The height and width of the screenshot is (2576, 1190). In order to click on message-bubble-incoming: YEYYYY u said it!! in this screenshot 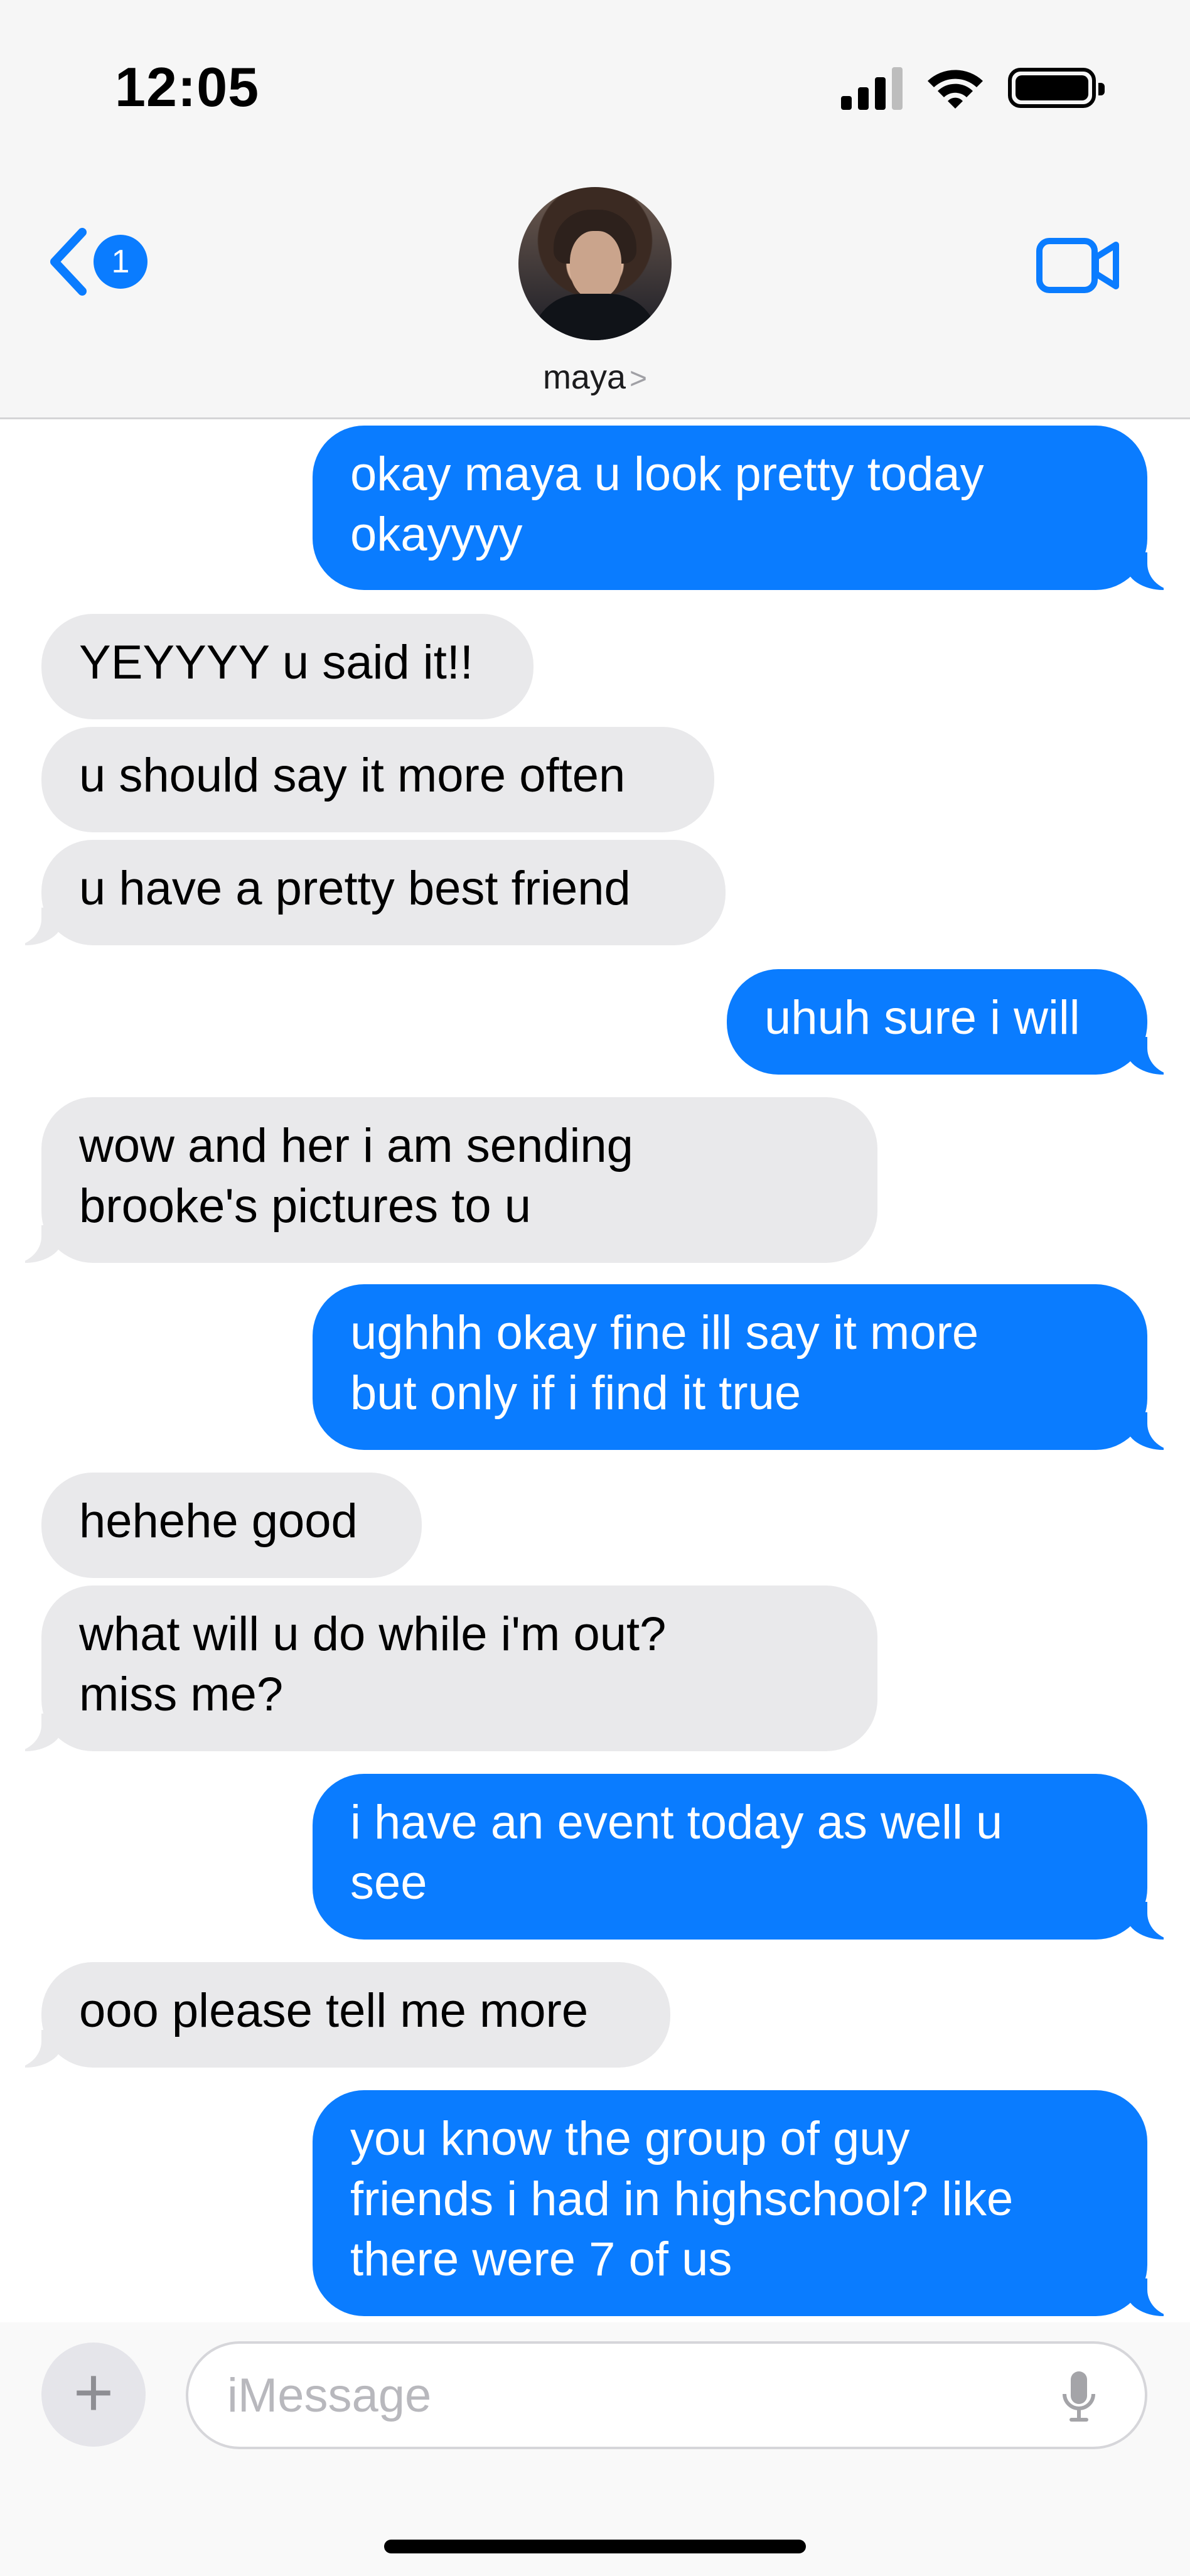, I will do `click(287, 666)`.